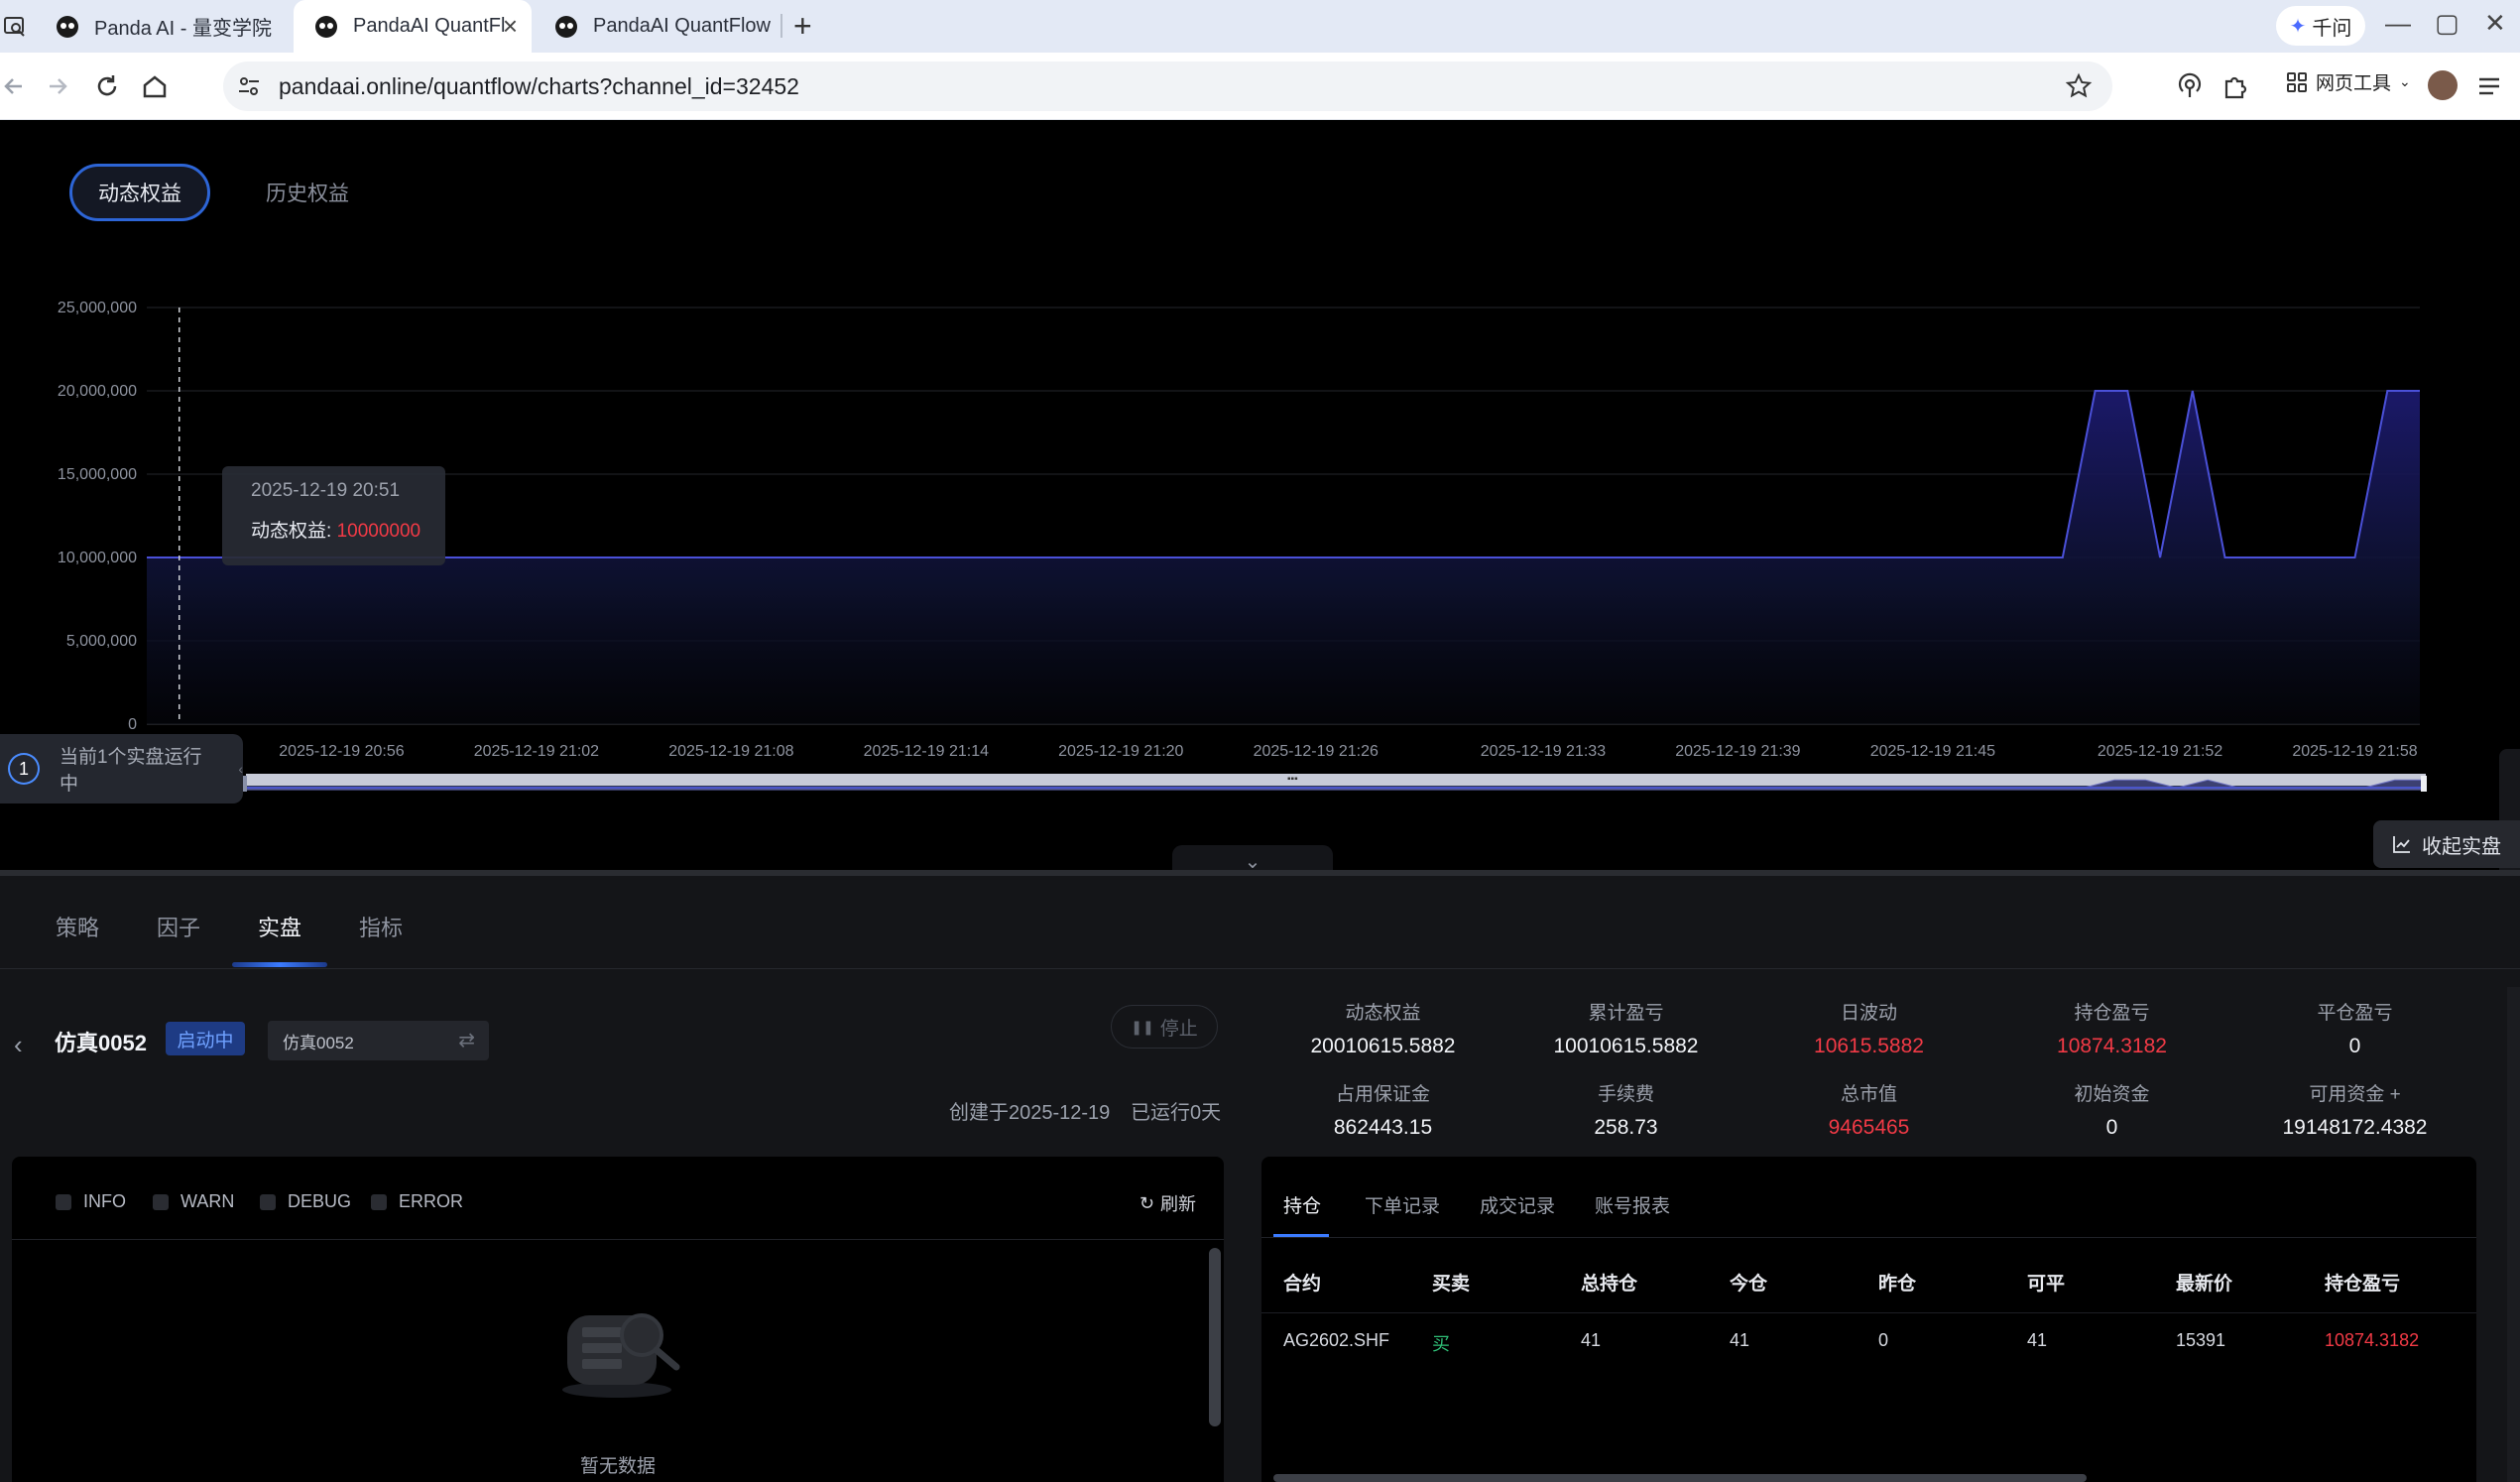  What do you see at coordinates (2190, 86) in the screenshot?
I see `podcast-icon` at bounding box center [2190, 86].